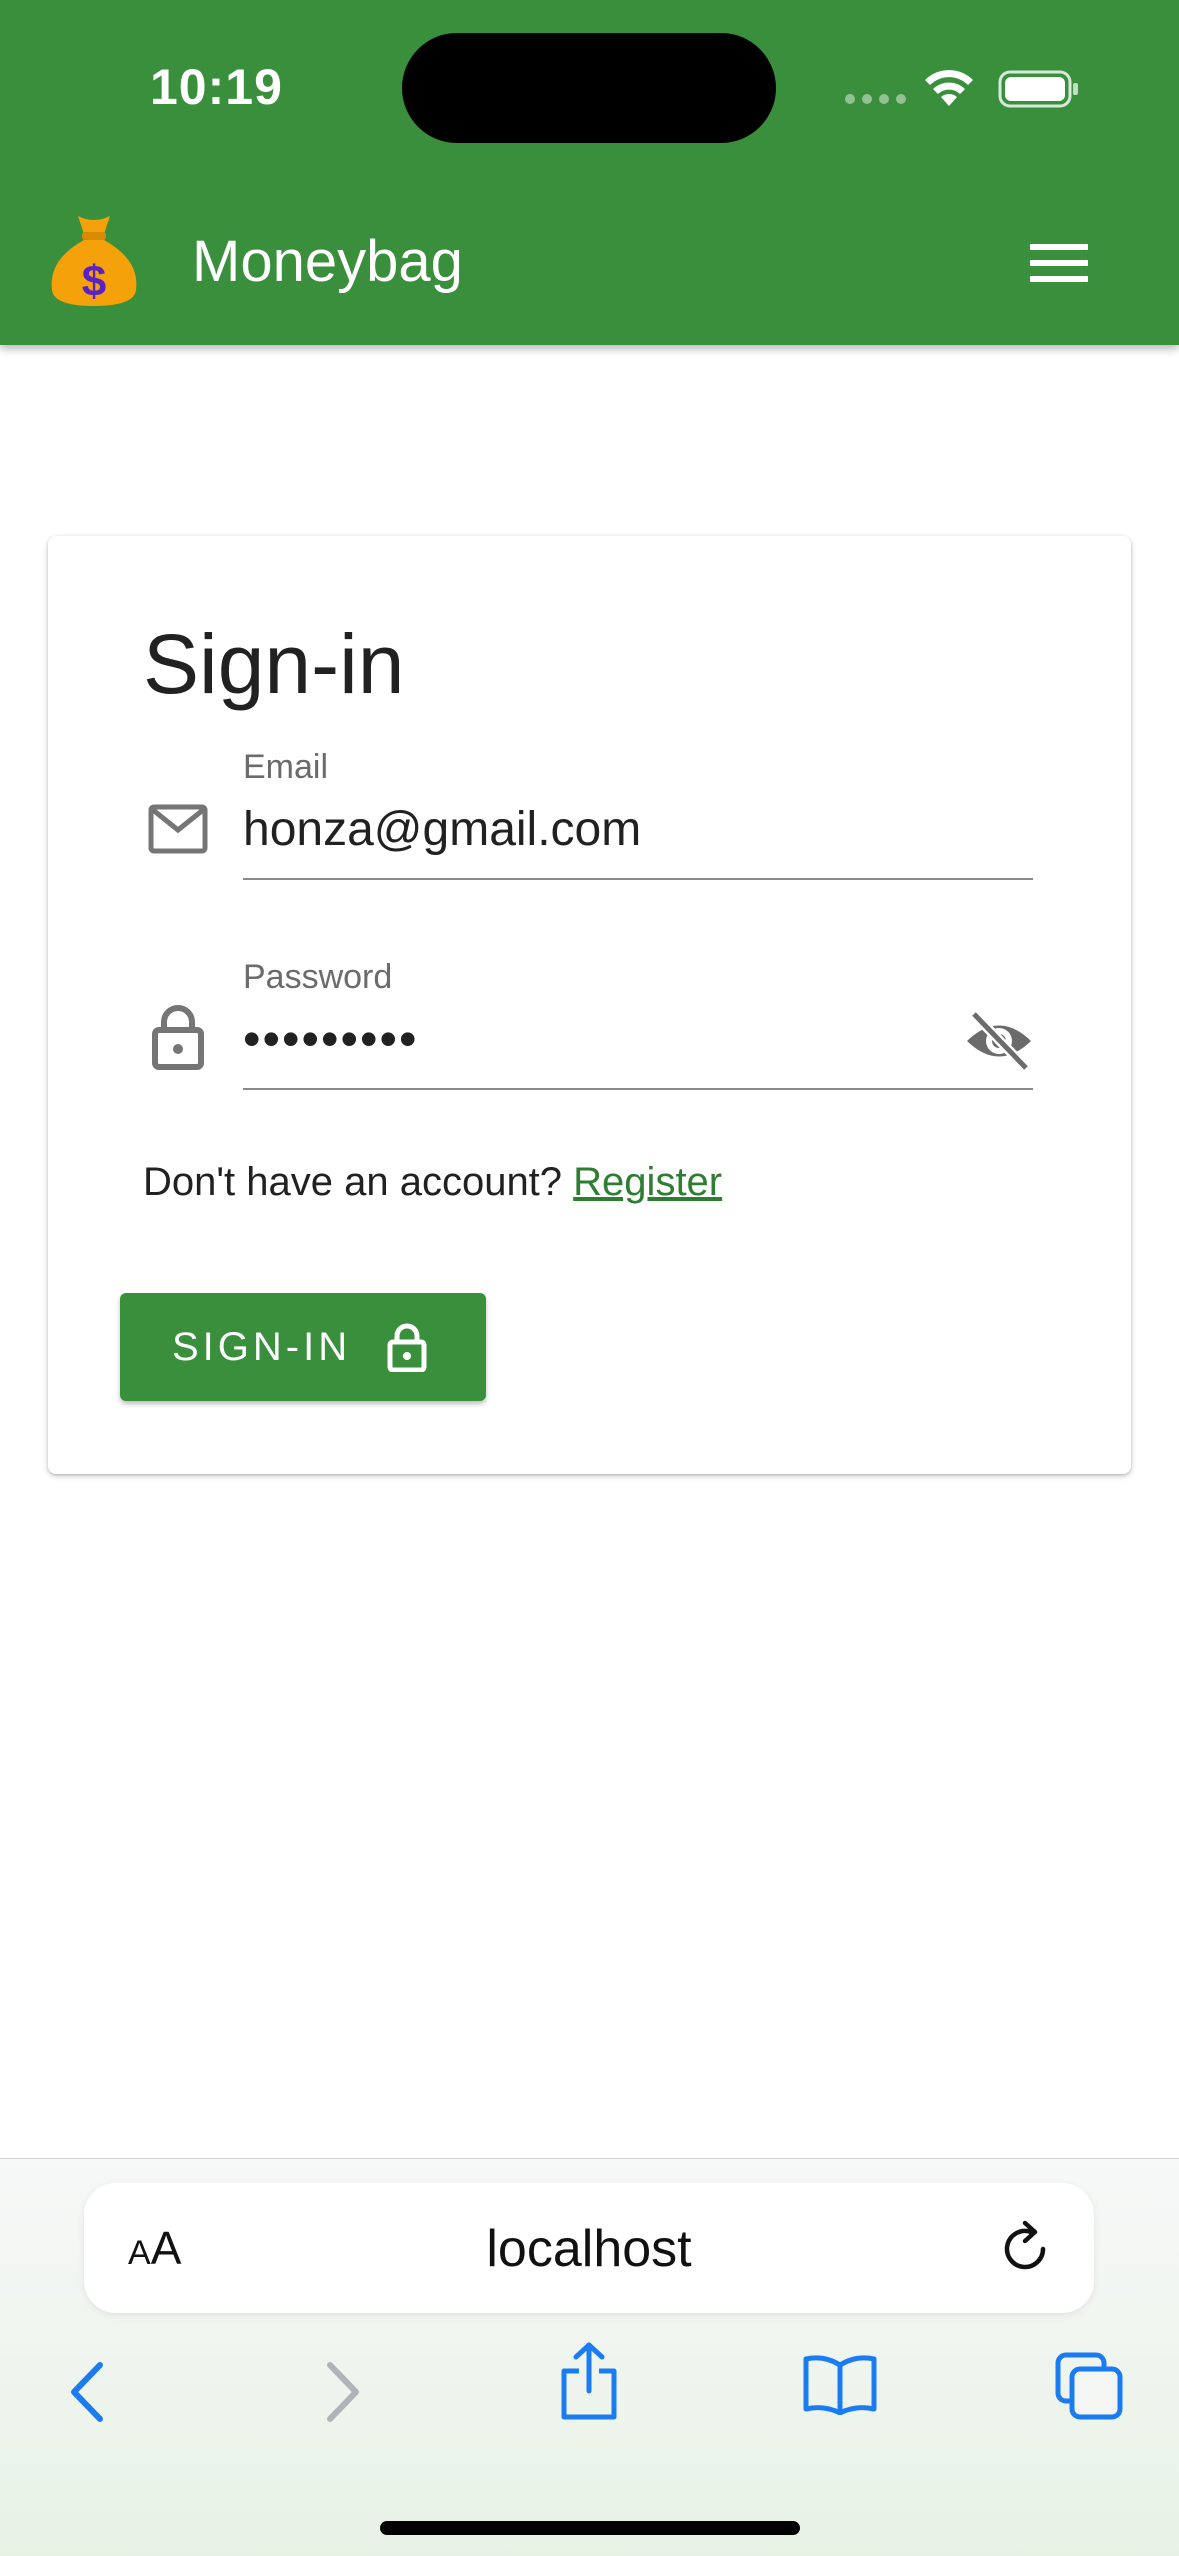  I want to click on email-field: honza@gmail.com, so click(442, 829).